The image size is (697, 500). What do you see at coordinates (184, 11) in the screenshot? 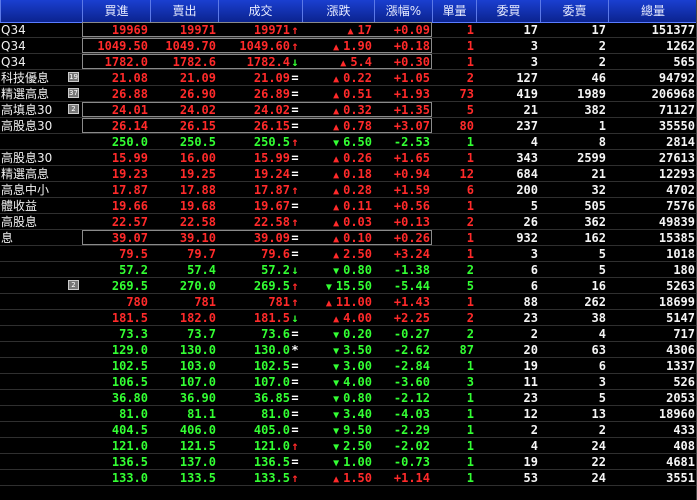
I see `ask-header: 賣出` at bounding box center [184, 11].